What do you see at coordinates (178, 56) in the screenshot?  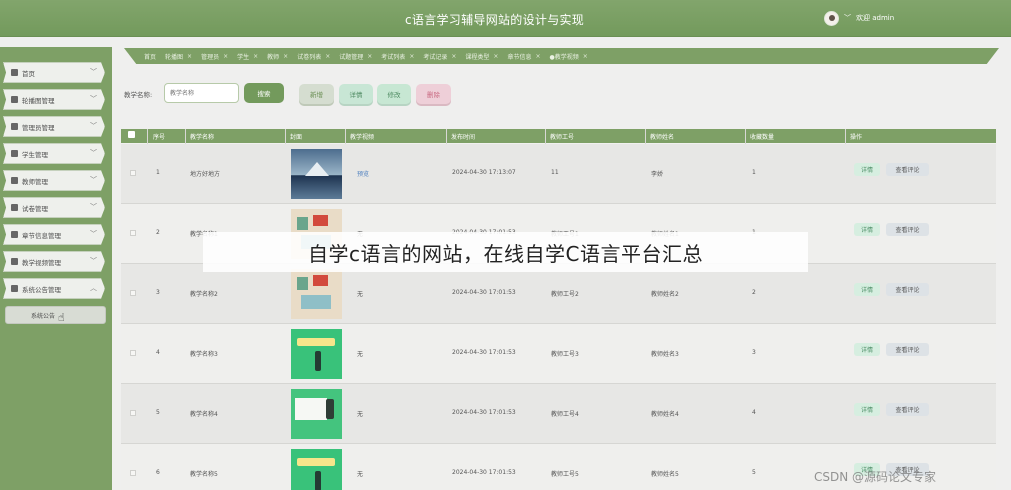 I see `tab-carousel: 轮播图 ×` at bounding box center [178, 56].